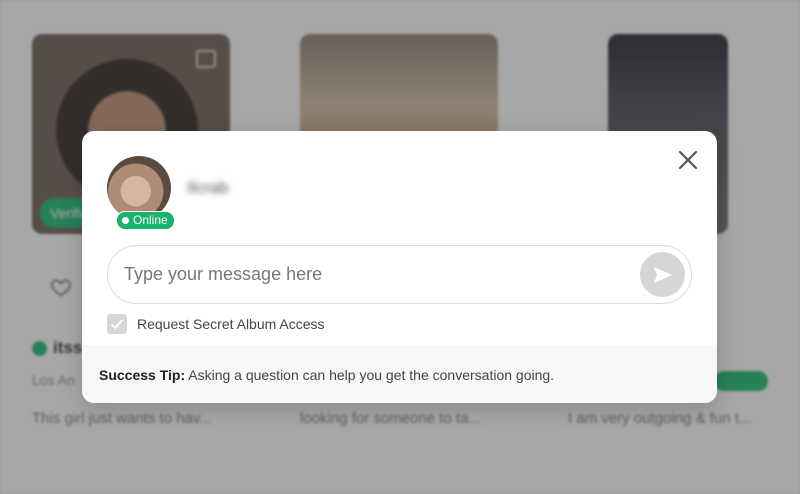 The width and height of the screenshot is (800, 494). I want to click on success-tip-label: Success Tip:, so click(142, 375).